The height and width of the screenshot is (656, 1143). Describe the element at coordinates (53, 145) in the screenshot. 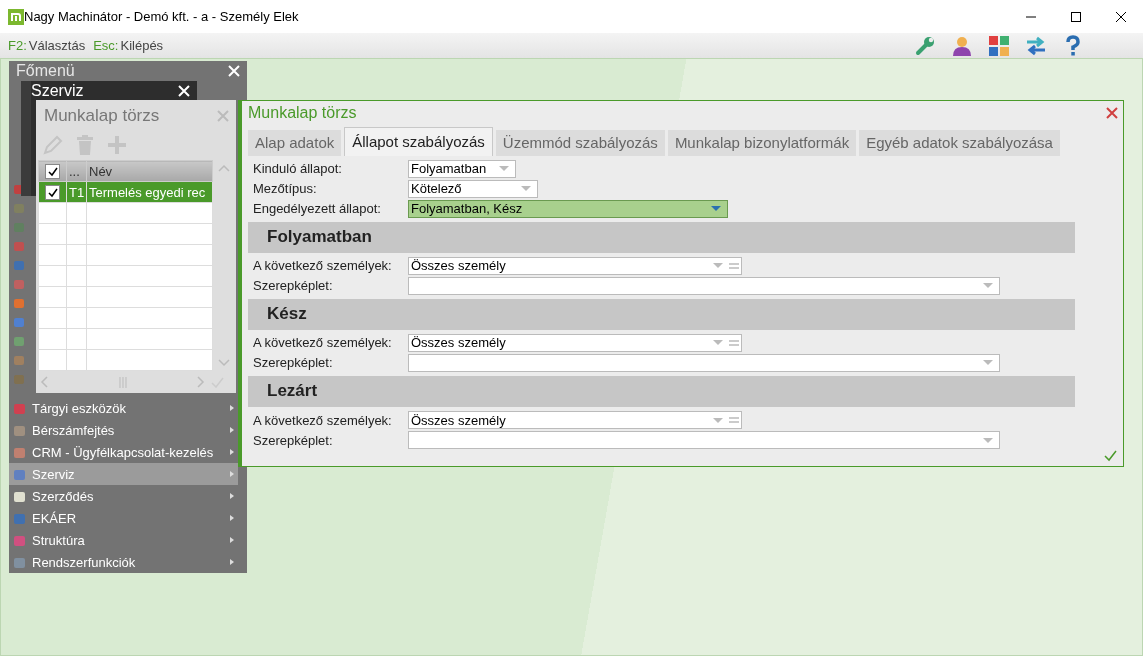

I see `pencil-icon` at that location.